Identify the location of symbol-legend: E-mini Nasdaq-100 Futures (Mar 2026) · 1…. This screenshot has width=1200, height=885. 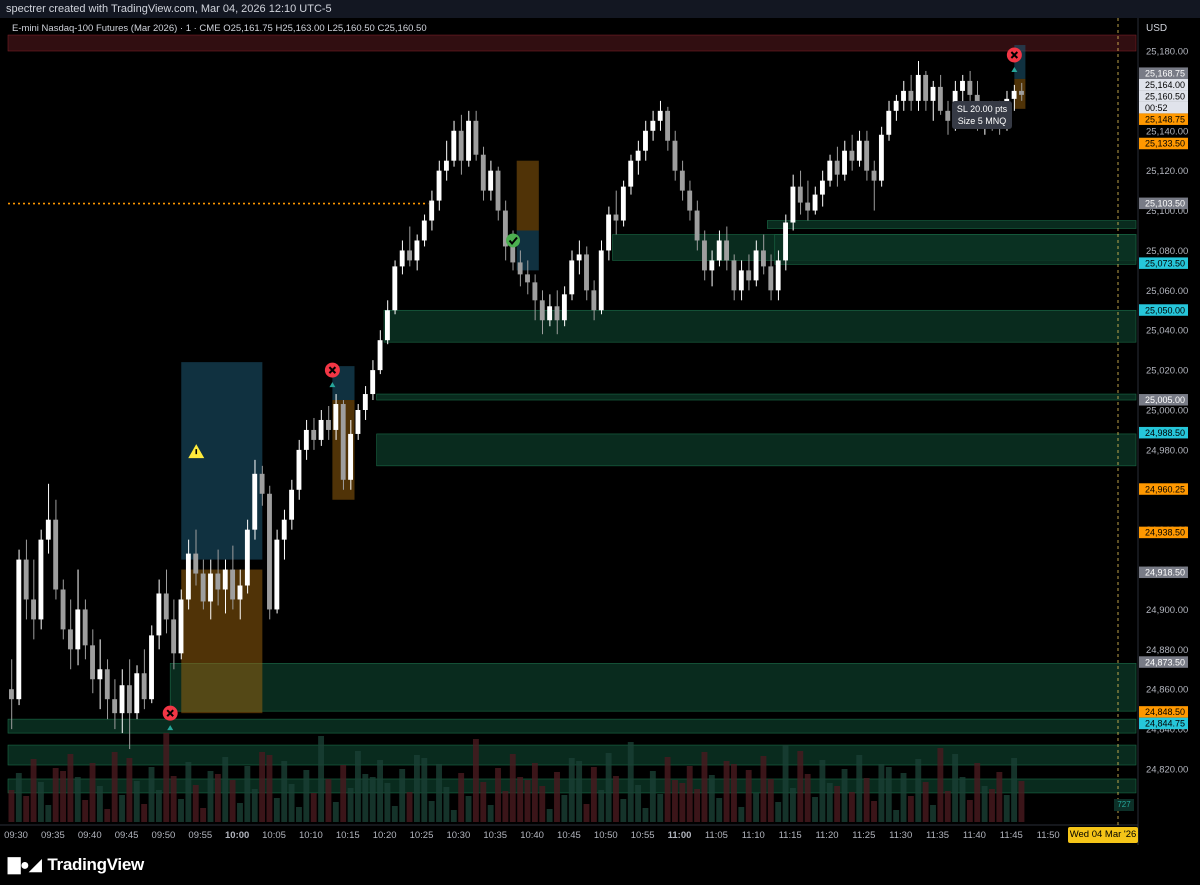
(219, 28).